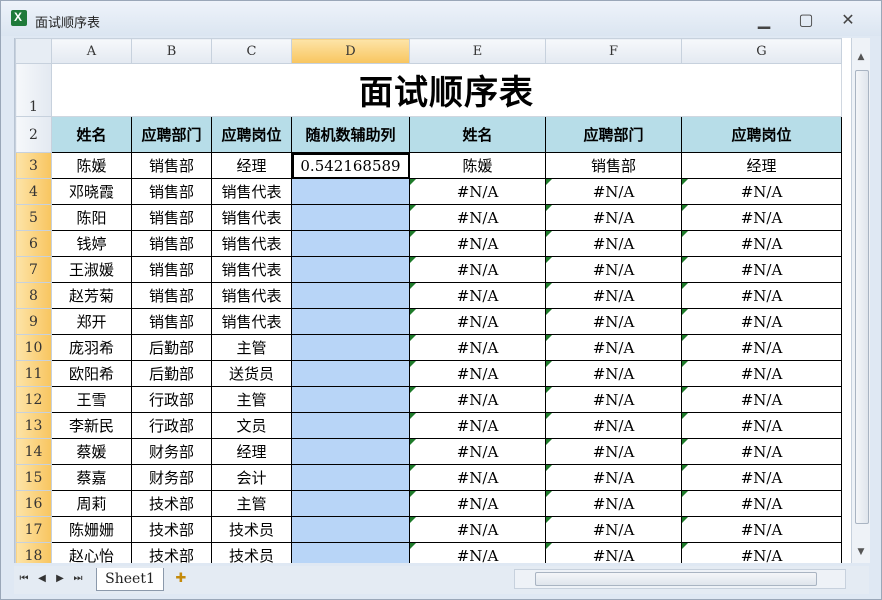 This screenshot has height=600, width=882. Describe the element at coordinates (33, 243) in the screenshot. I see `row-header: 6` at that location.